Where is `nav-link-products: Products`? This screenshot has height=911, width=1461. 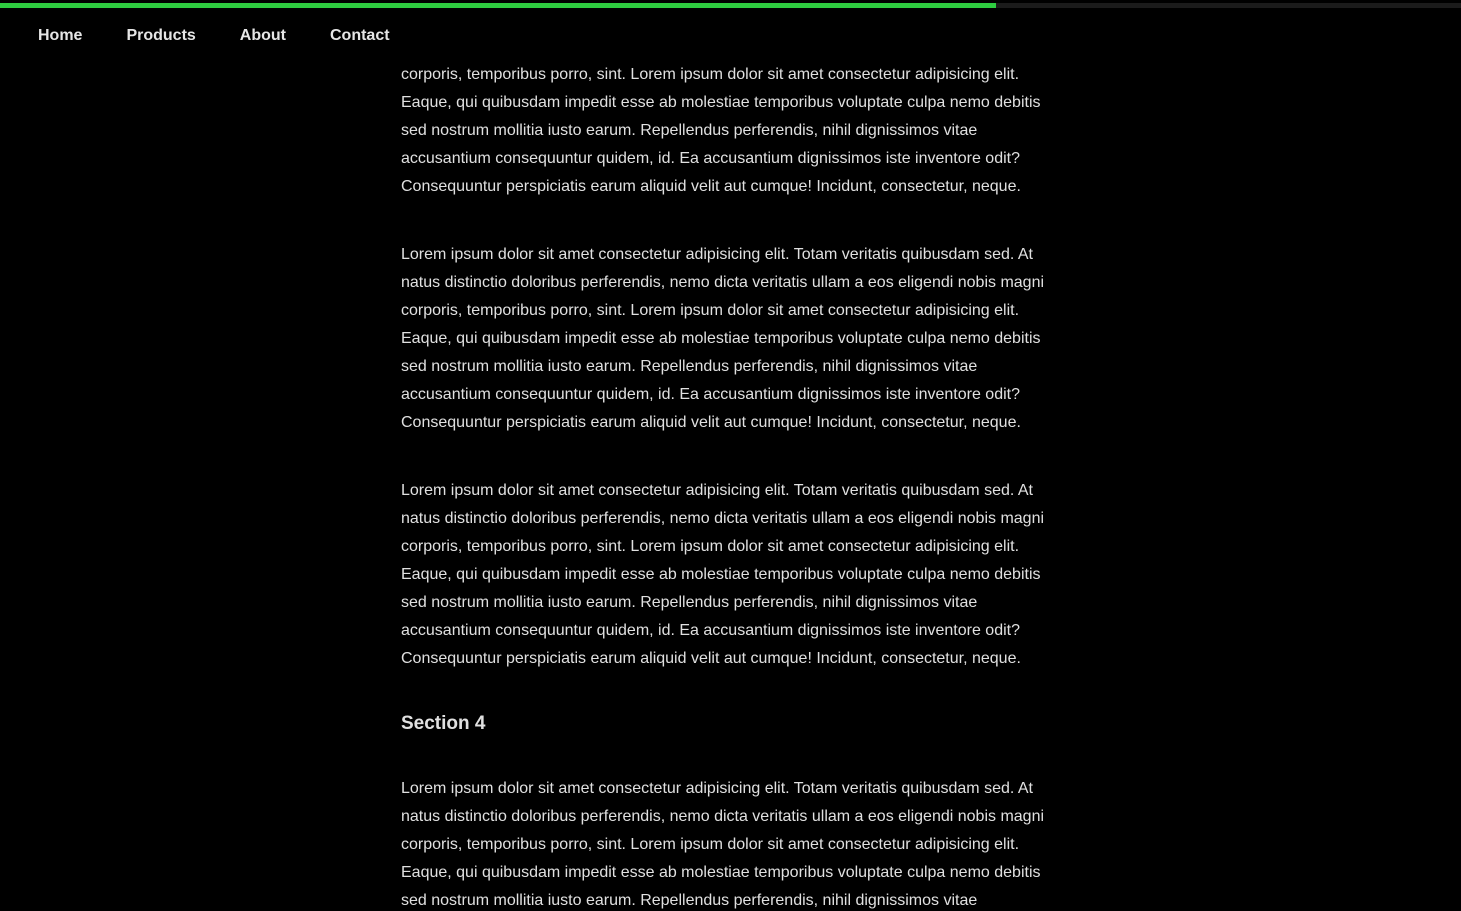
nav-link-products: Products is located at coordinates (160, 36).